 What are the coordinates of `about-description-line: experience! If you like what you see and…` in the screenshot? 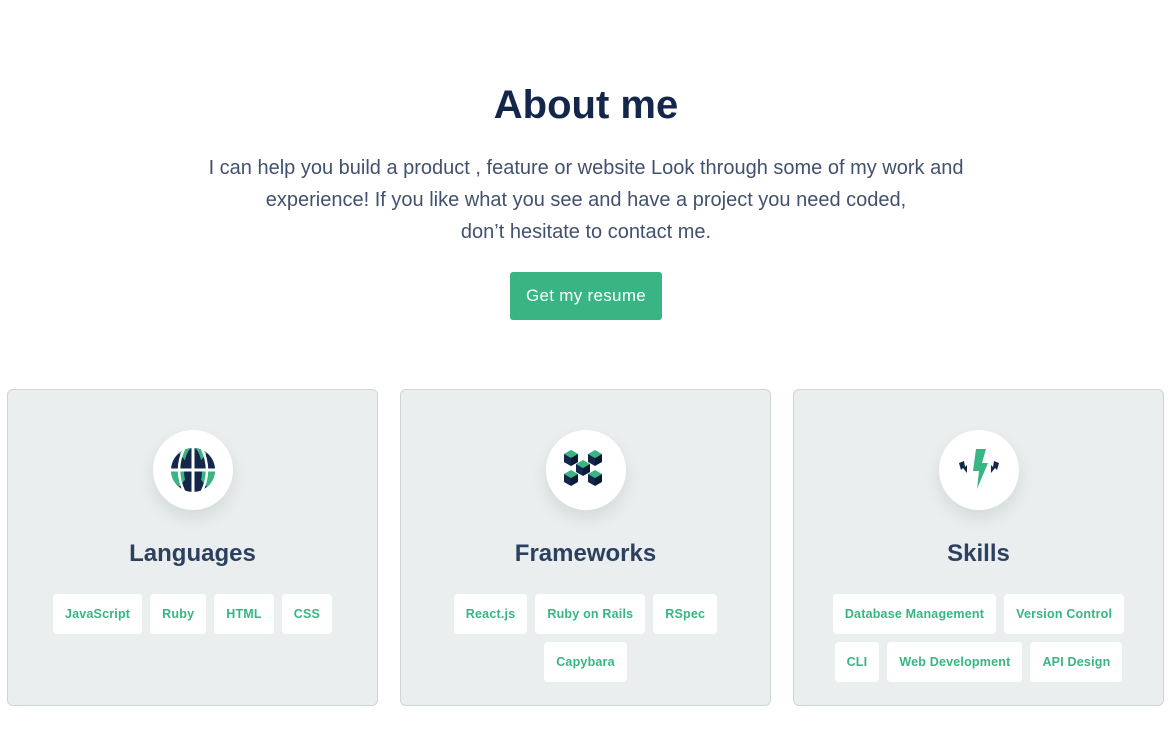 It's located at (586, 200).